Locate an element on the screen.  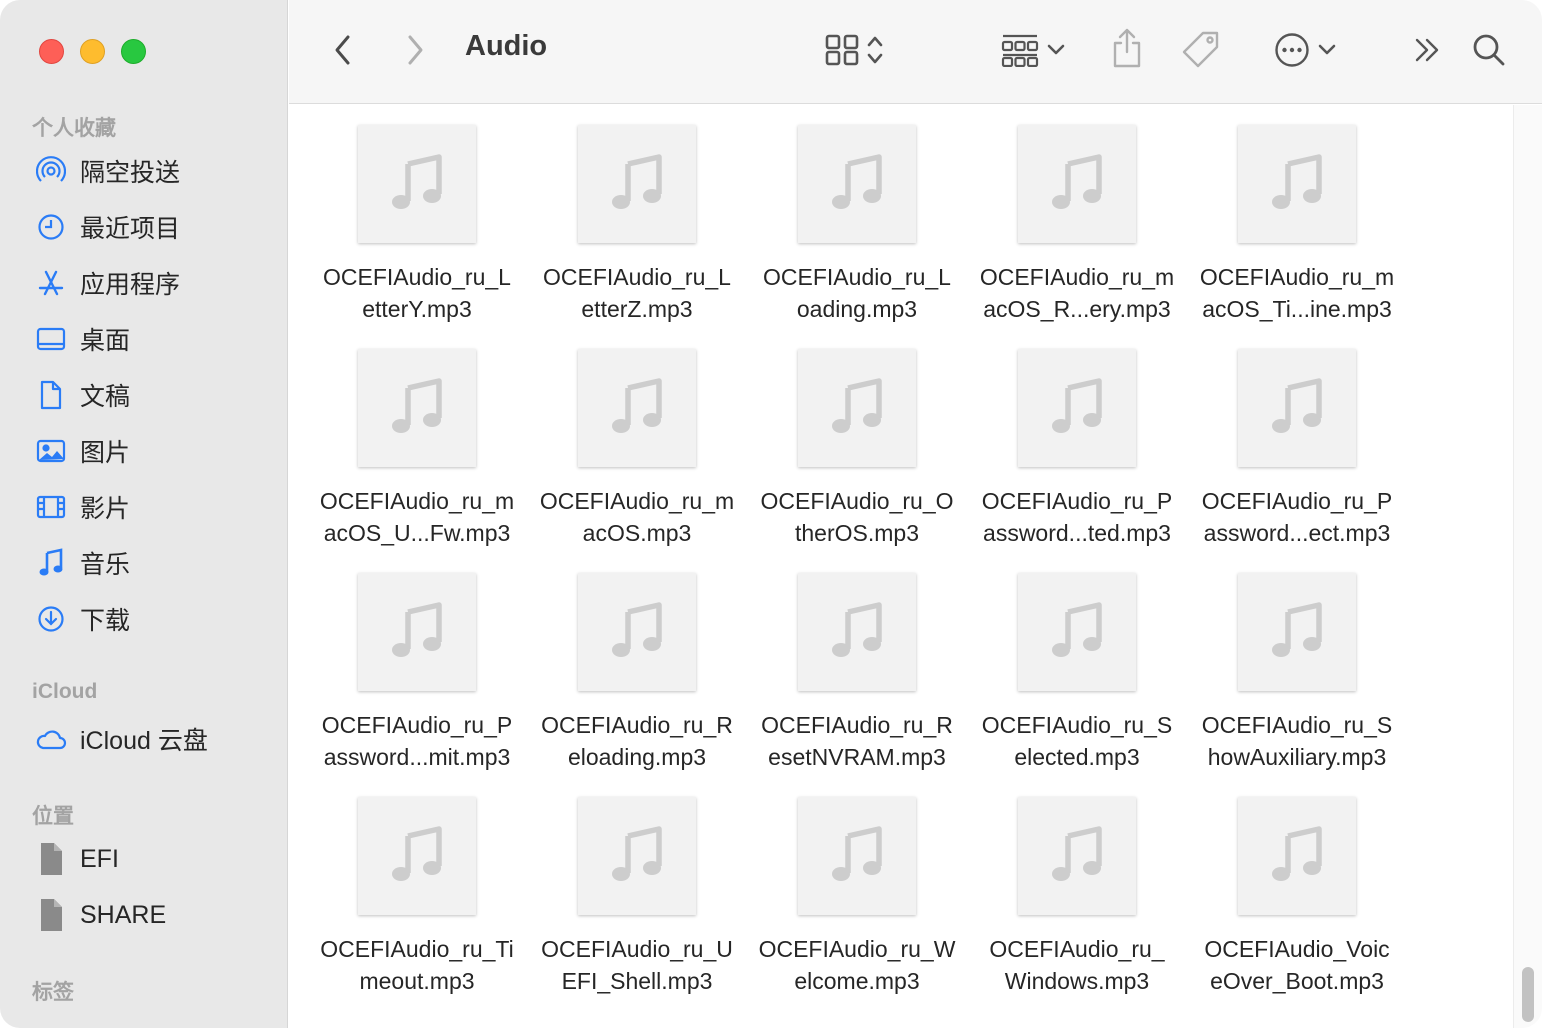
minimize-window-button is located at coordinates (92, 51).